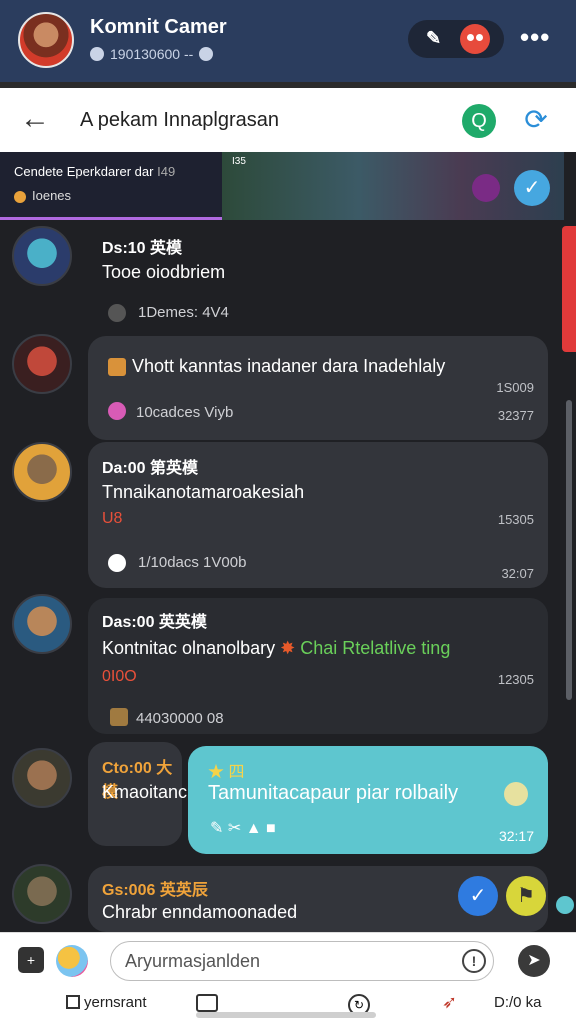  Describe the element at coordinates (31, 960) in the screenshot. I see `attach-icon: +` at that location.